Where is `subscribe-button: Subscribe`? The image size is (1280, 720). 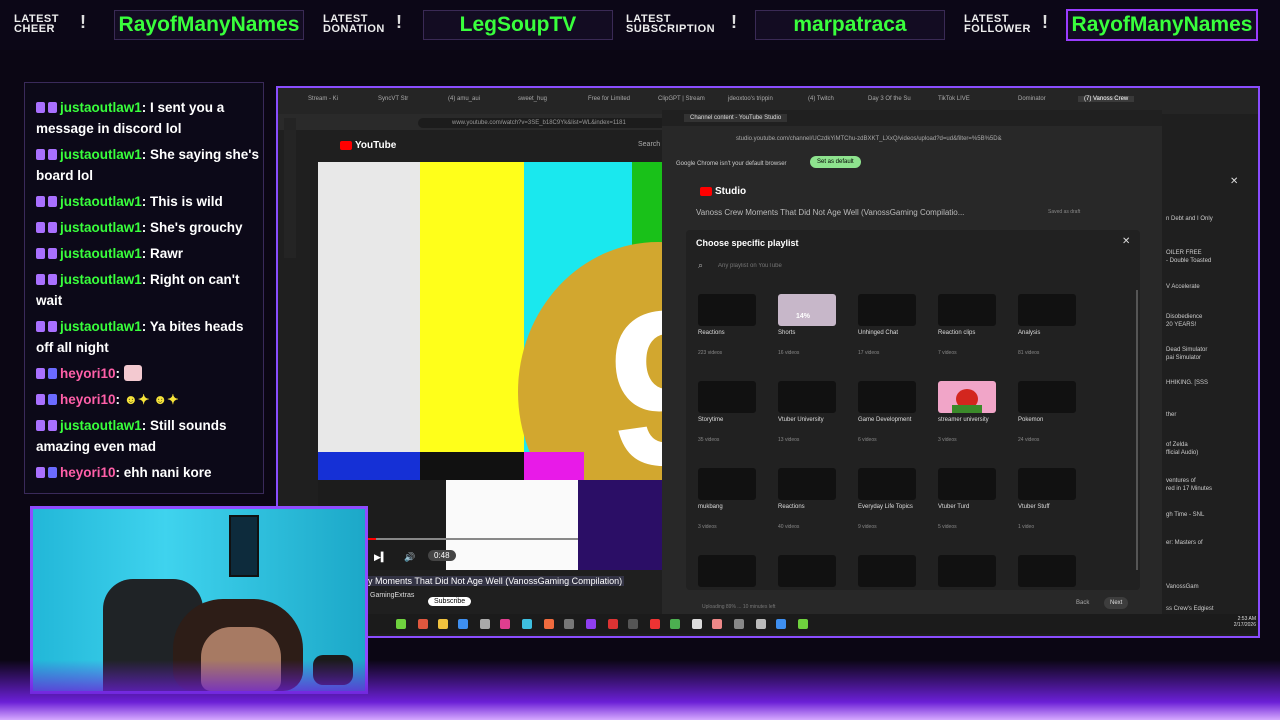
subscribe-button: Subscribe is located at coordinates (450, 601).